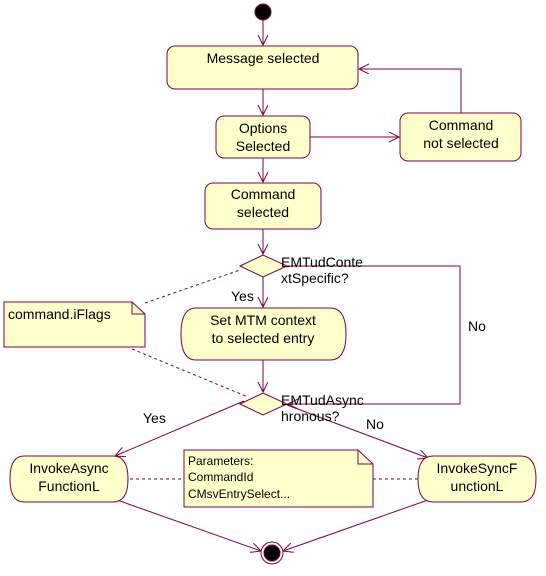 This screenshot has width=546, height=576. I want to click on state-label: Message selected, so click(263, 58).